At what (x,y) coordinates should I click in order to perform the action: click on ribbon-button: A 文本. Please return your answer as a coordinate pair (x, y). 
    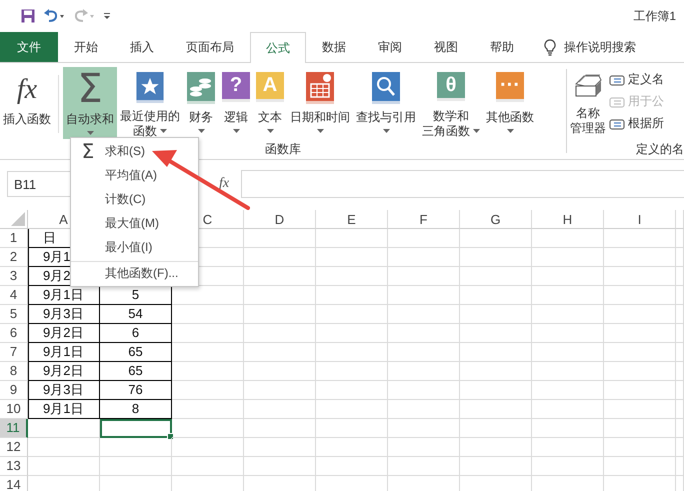
    Looking at the image, I should click on (270, 103).